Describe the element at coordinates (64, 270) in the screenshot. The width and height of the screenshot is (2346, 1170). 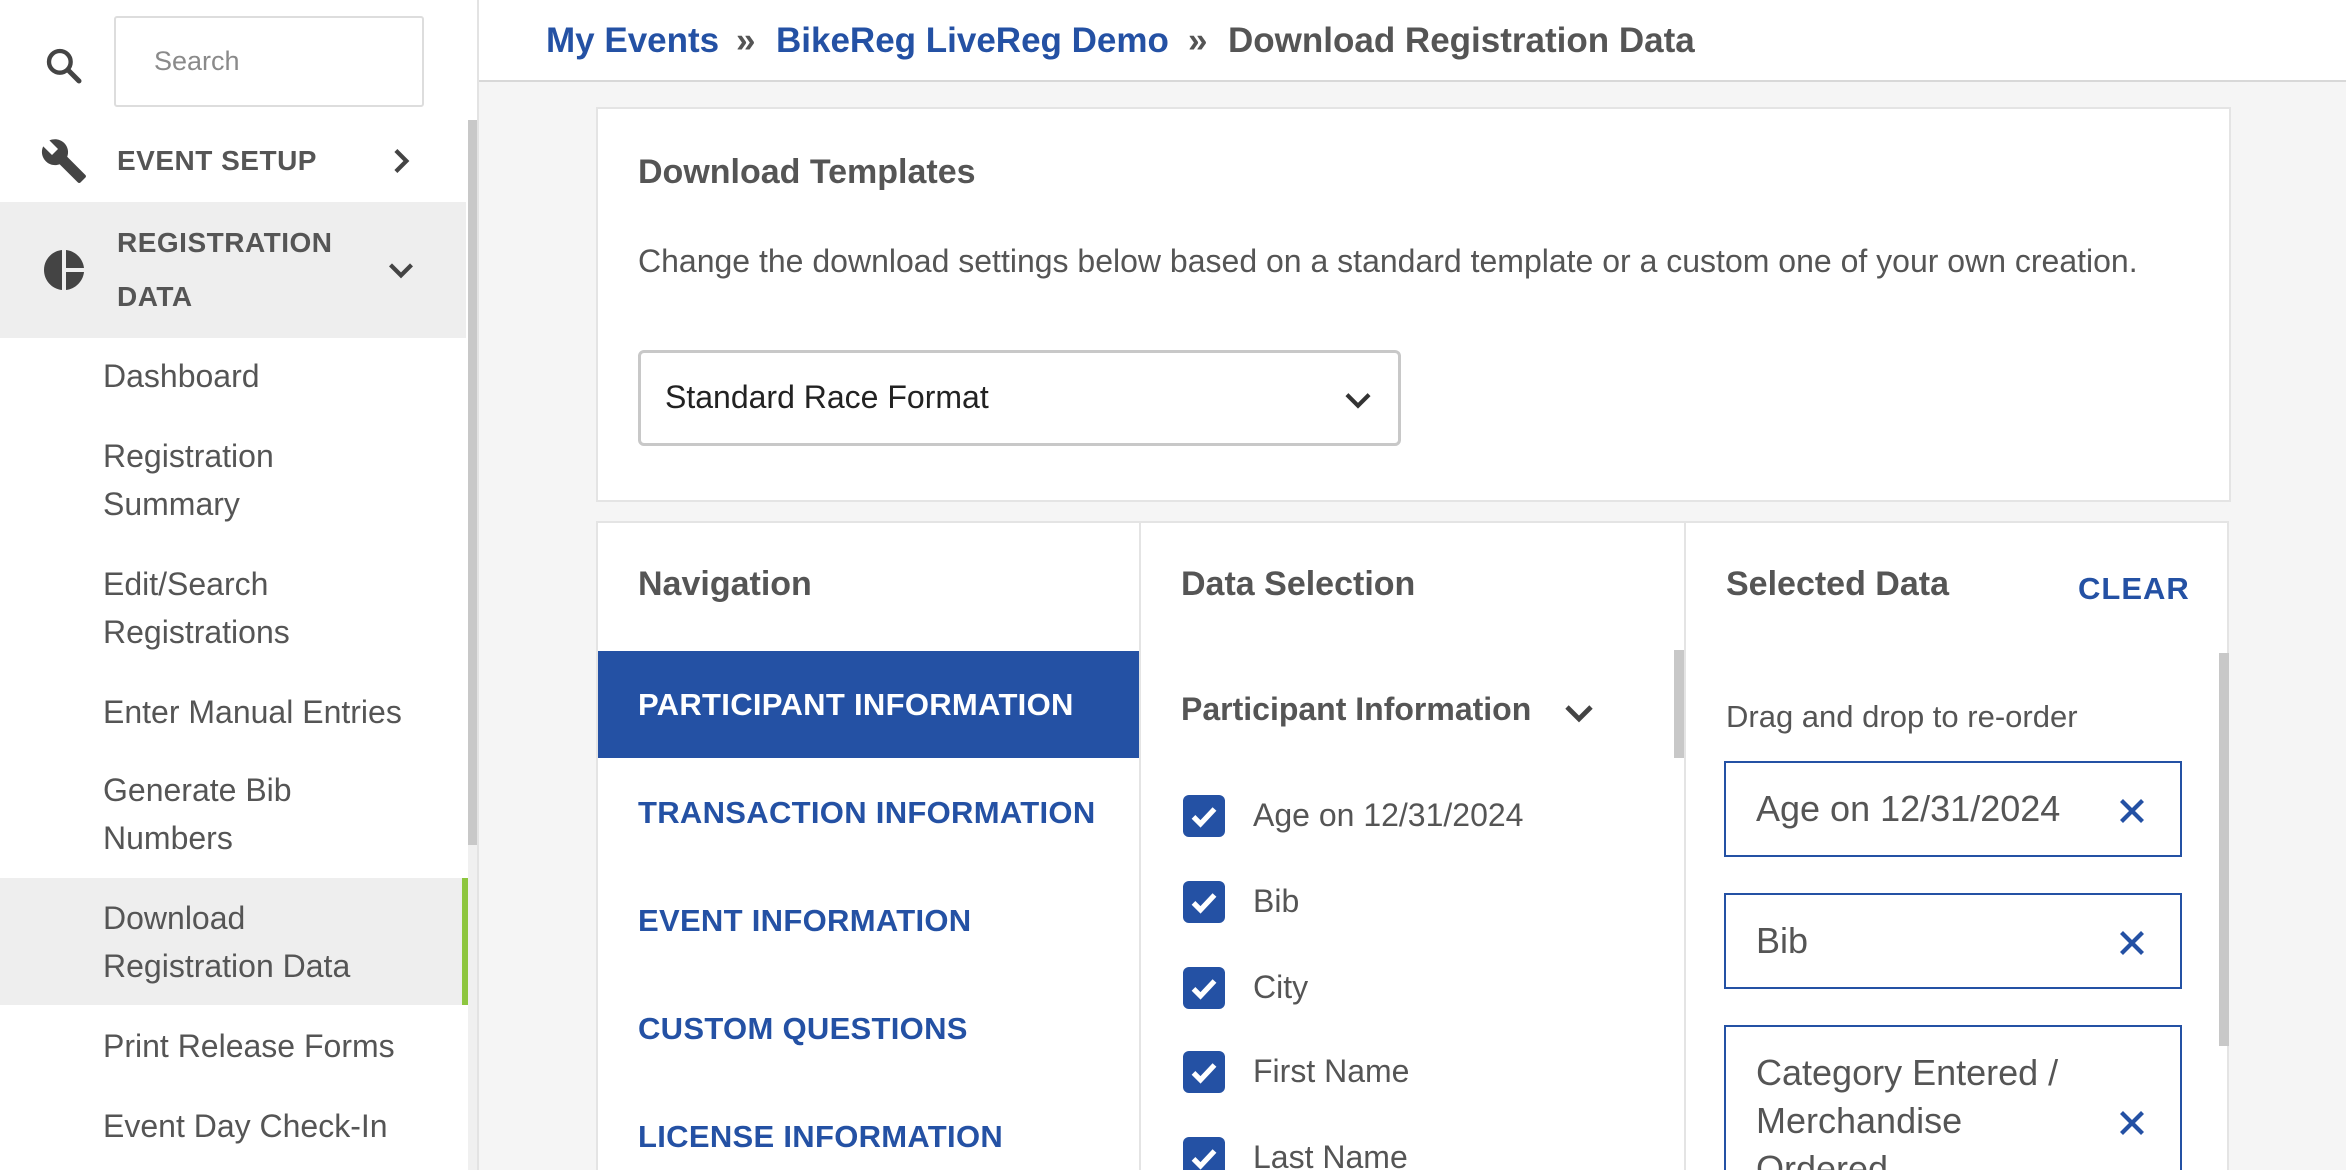
I see `pie-chart-icon` at that location.